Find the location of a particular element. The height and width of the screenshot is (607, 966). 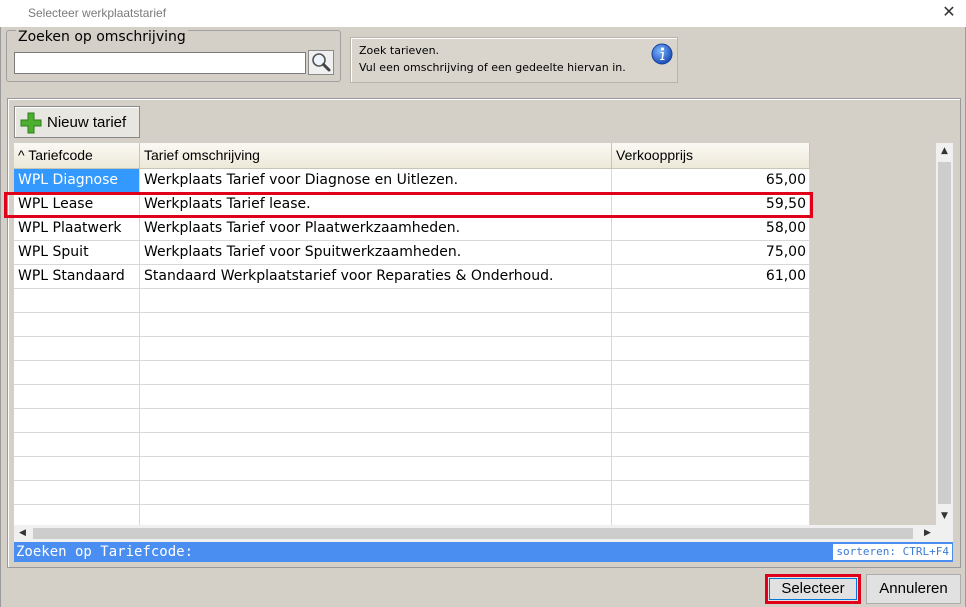

cell-price: 58,00 is located at coordinates (711, 229).